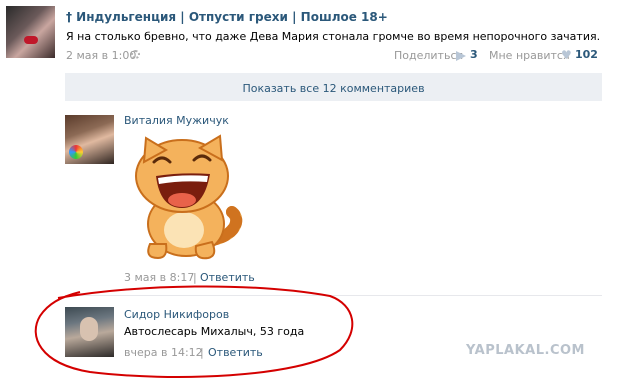 The width and height of the screenshot is (629, 381). What do you see at coordinates (525, 350) in the screenshot?
I see `watermark-text: YAPLAKAL.COM` at bounding box center [525, 350].